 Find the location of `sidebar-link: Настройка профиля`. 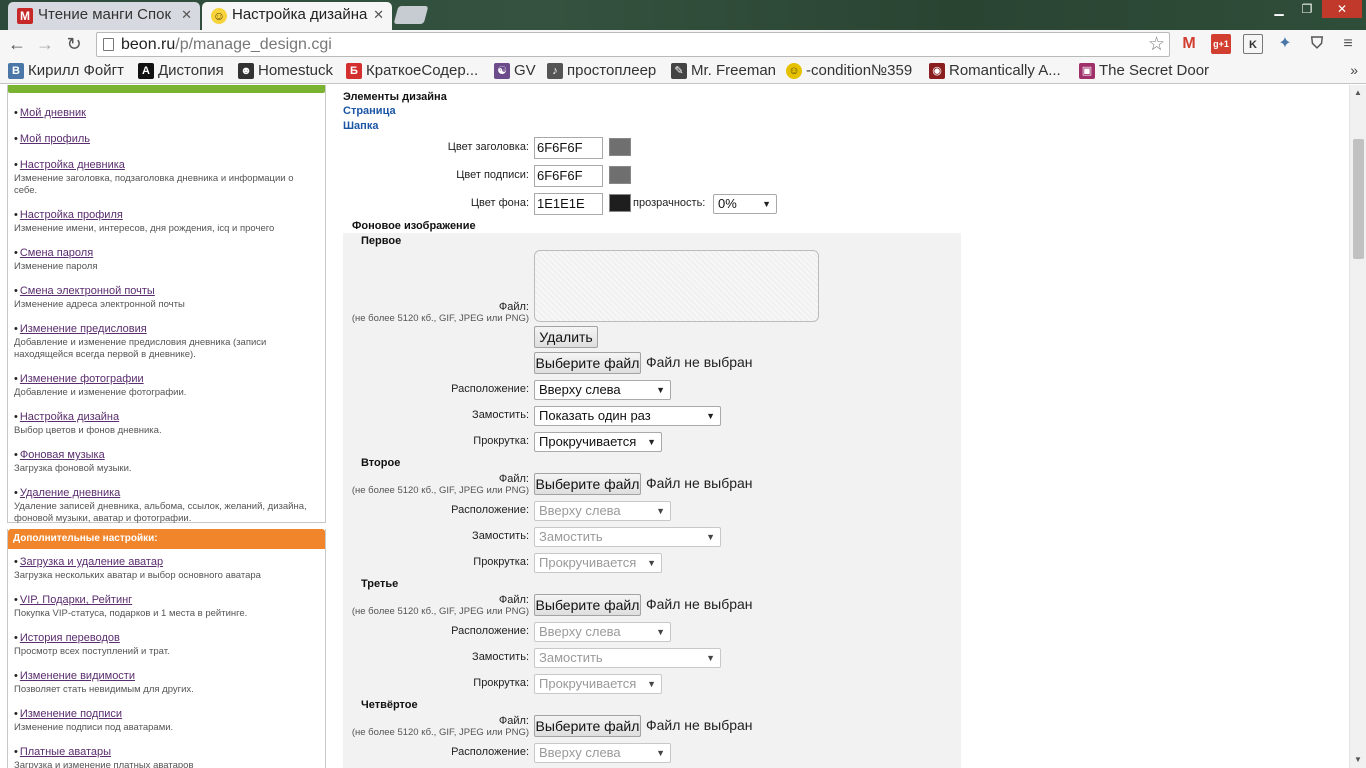

sidebar-link: Настройка профиля is located at coordinates (71, 215).